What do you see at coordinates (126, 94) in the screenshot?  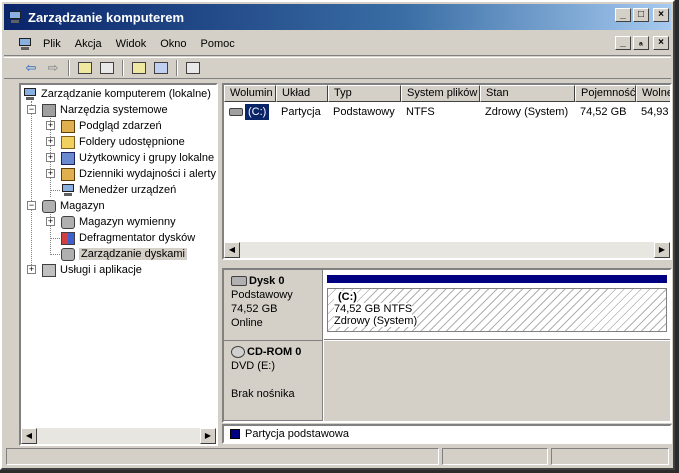 I see `tree-label: Zarządzanie komputerem (lokalne)` at bounding box center [126, 94].